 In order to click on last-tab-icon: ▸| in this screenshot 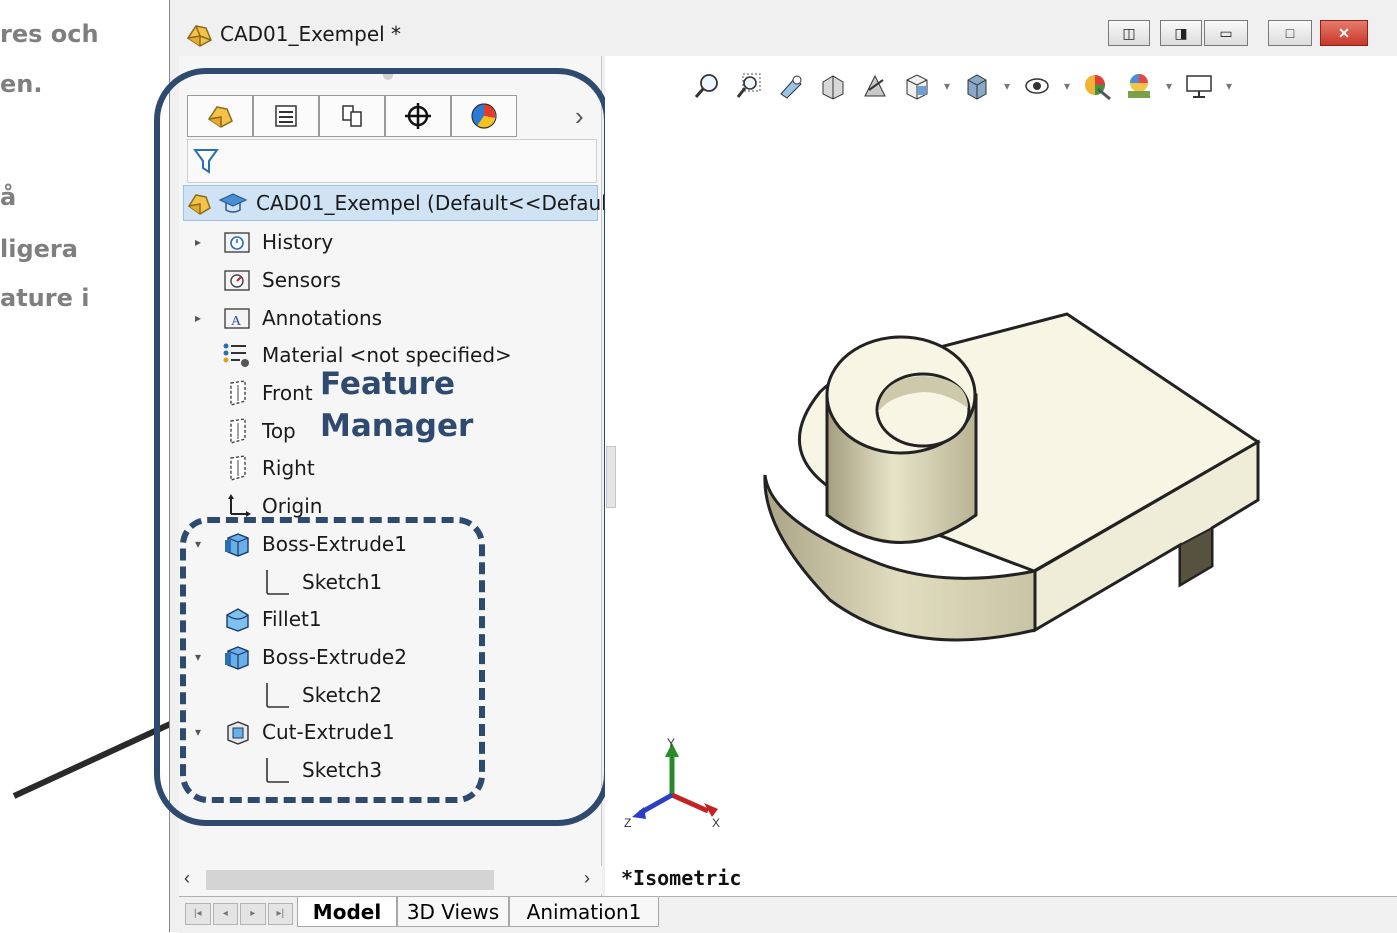, I will do `click(280, 914)`.